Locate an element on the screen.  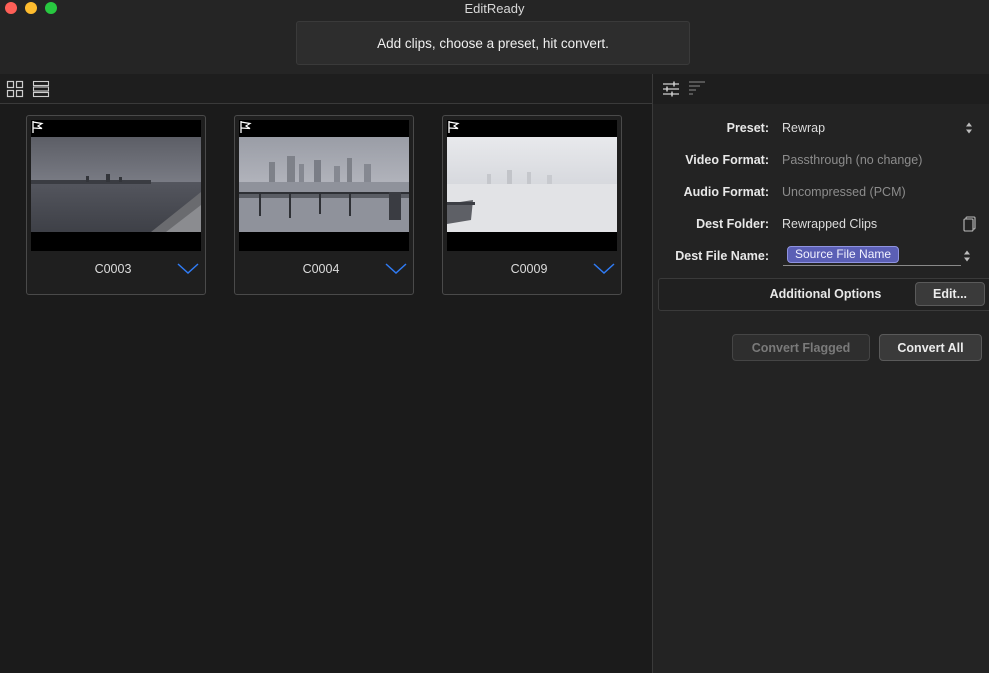
clip-name: C0004 is located at coordinates (321, 269).